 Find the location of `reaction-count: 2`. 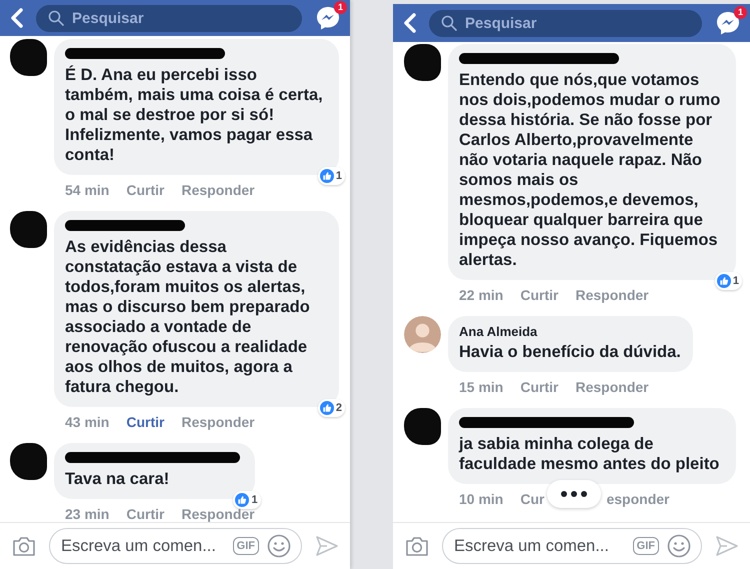

reaction-count: 2 is located at coordinates (331, 408).